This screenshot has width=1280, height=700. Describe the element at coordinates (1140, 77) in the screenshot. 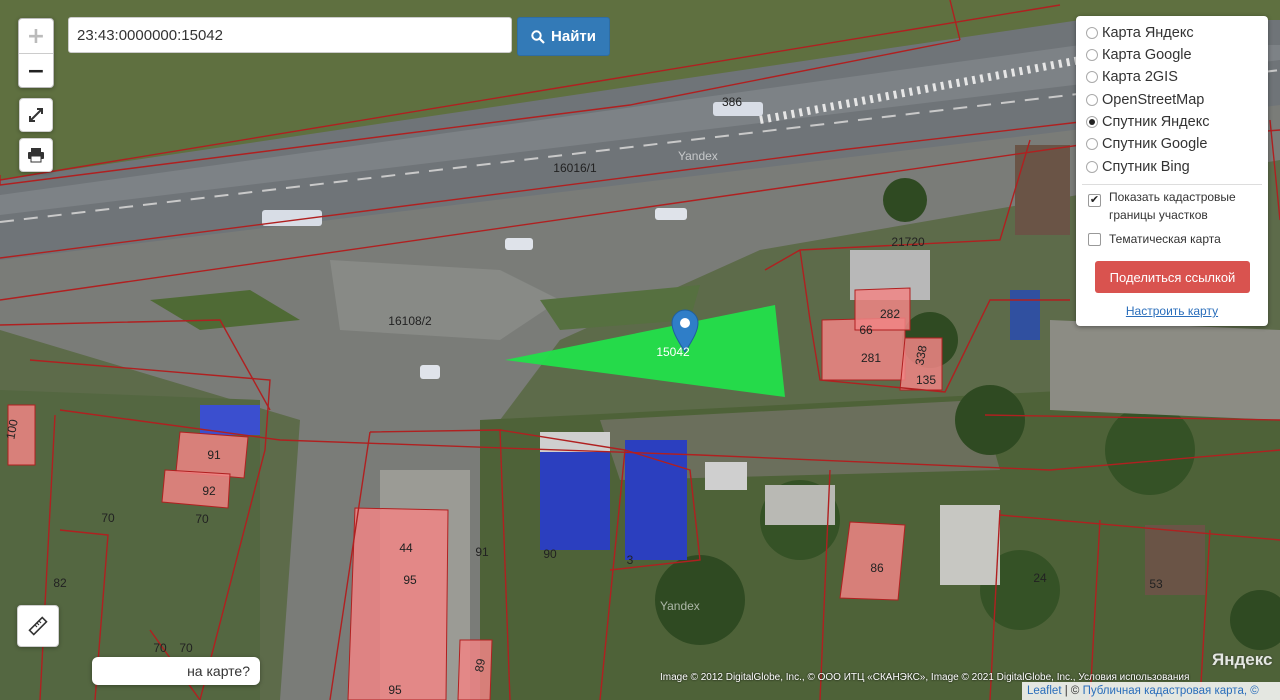

I see `layer-option-label: Карта 2GIS` at that location.